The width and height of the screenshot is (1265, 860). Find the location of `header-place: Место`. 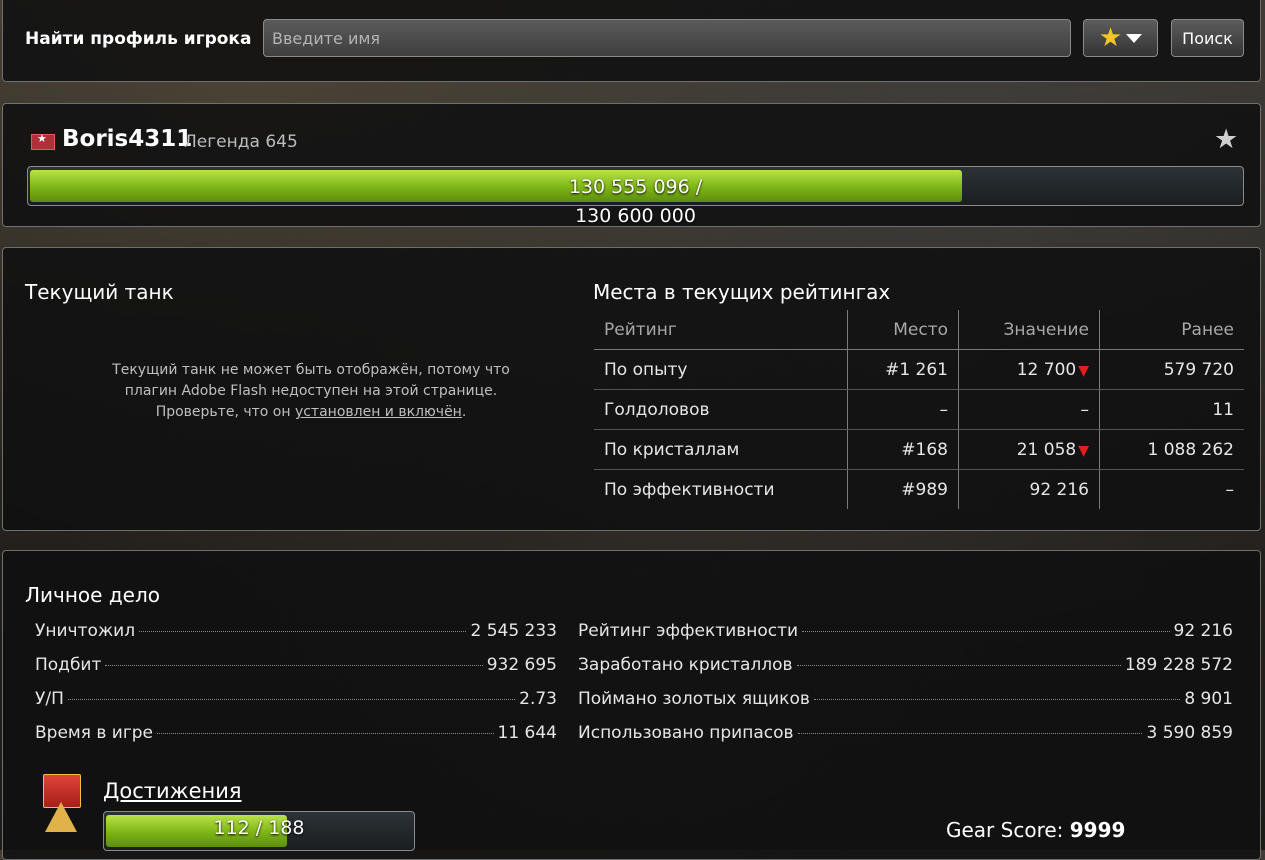

header-place: Место is located at coordinates (903, 330).